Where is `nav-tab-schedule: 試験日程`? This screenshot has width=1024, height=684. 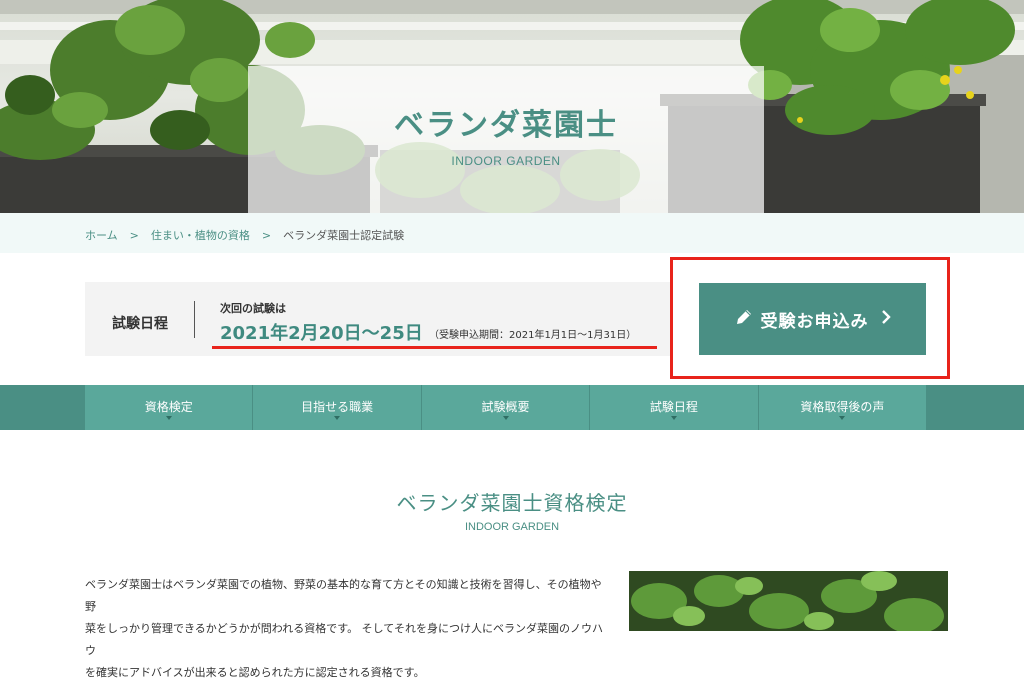 nav-tab-schedule: 試験日程 is located at coordinates (674, 407).